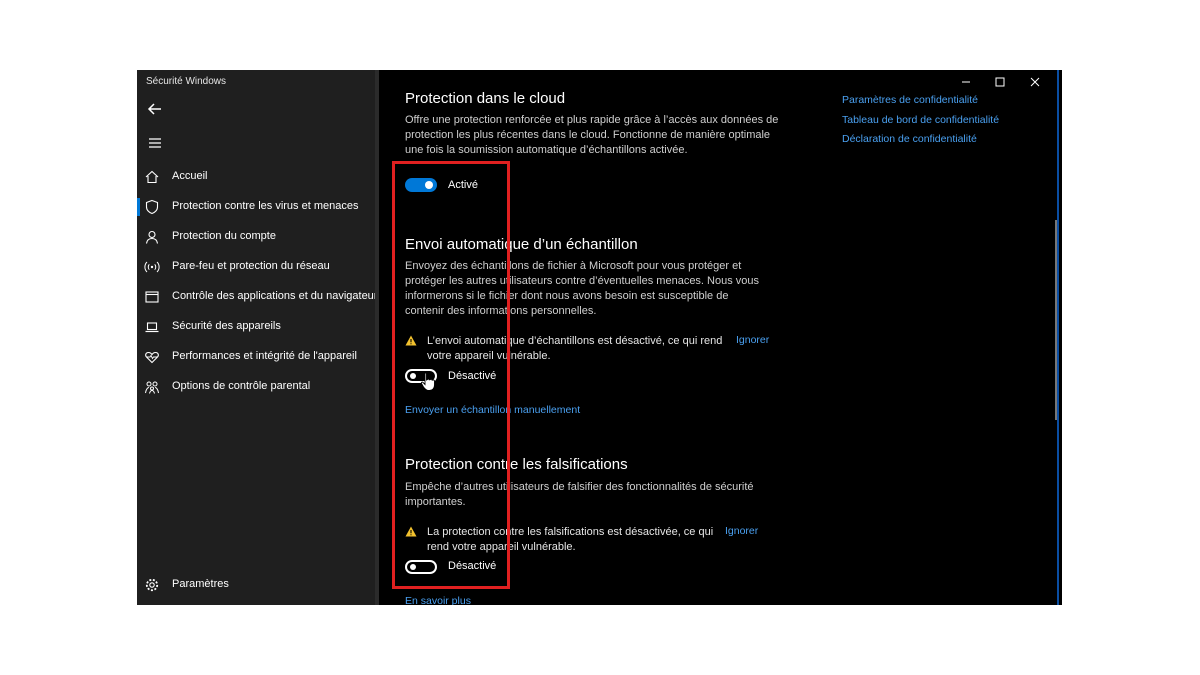  Describe the element at coordinates (152, 327) in the screenshot. I see `laptop-icon` at that location.